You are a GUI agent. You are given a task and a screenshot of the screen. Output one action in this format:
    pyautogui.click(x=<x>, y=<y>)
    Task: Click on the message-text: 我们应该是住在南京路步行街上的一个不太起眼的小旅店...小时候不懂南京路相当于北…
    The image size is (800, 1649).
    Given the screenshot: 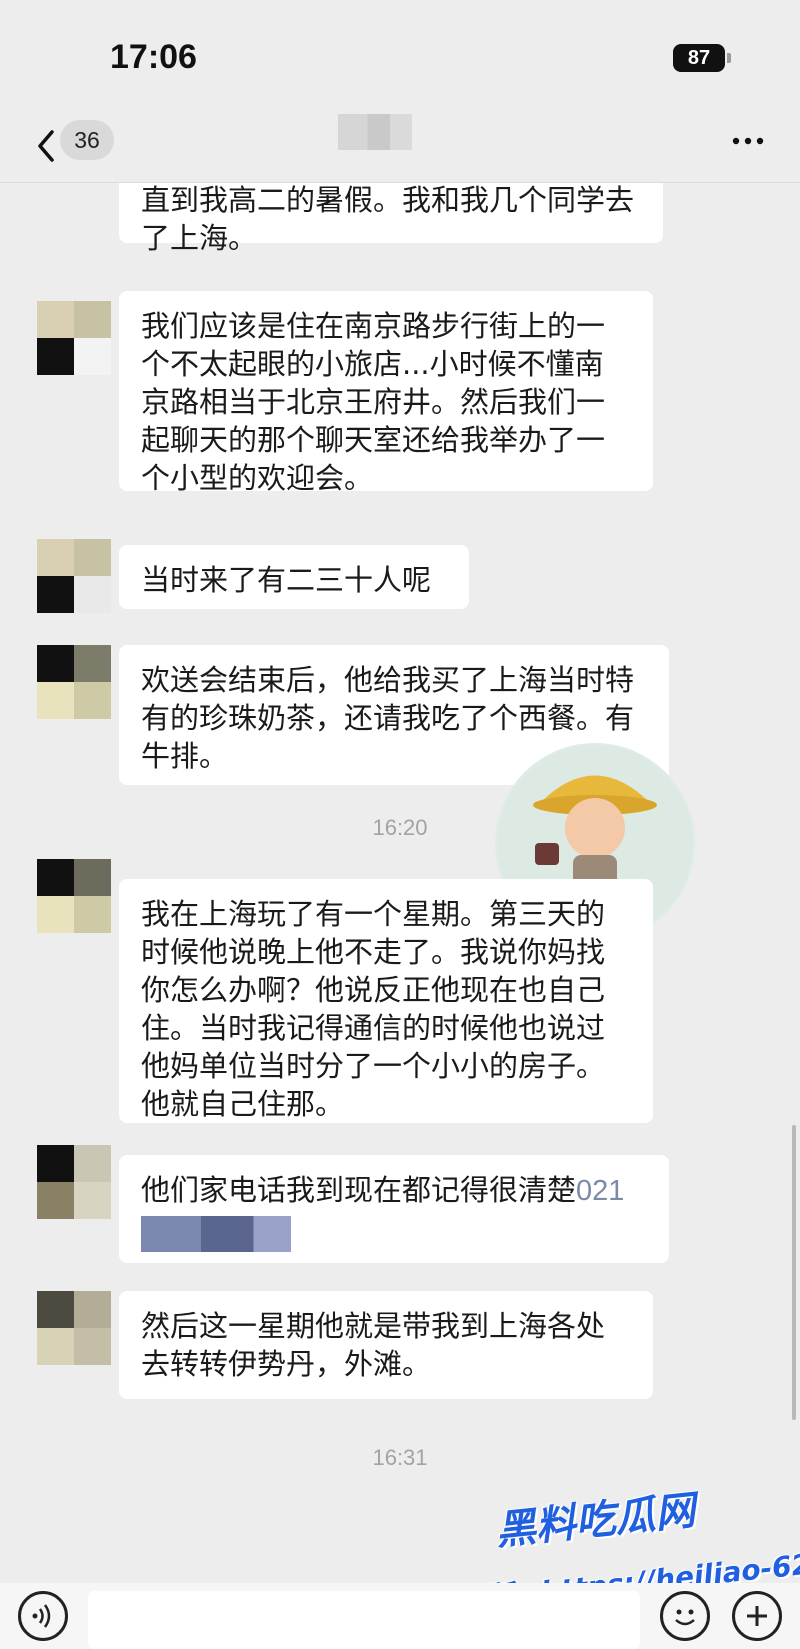 What is the action you would take?
    pyautogui.click(x=373, y=402)
    